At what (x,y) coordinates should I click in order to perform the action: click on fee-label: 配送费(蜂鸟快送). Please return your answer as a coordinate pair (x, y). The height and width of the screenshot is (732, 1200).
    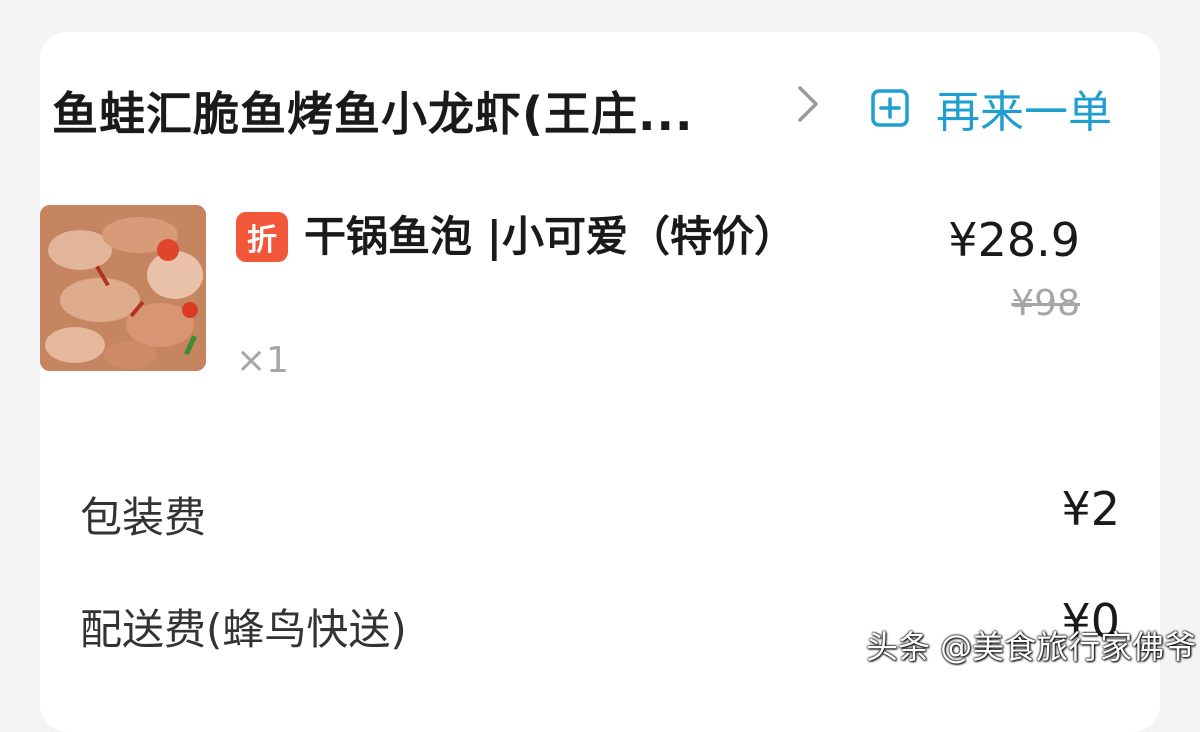
    Looking at the image, I should click on (243, 629).